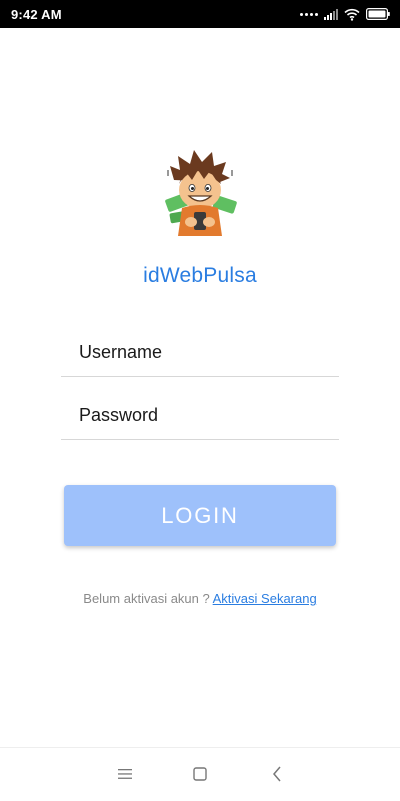 Image resolution: width=400 pixels, height=801 pixels. What do you see at coordinates (378, 14) in the screenshot?
I see `battery-icon` at bounding box center [378, 14].